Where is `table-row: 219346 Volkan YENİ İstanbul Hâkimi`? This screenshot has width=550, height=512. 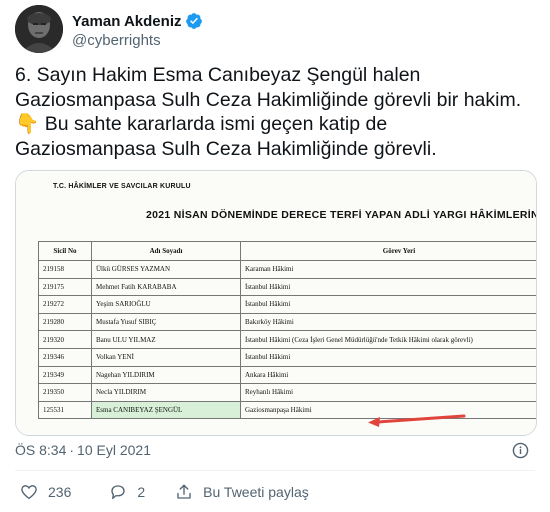
table-row: 219346 Volkan YENİ İstanbul Hâkimi is located at coordinates (287, 357).